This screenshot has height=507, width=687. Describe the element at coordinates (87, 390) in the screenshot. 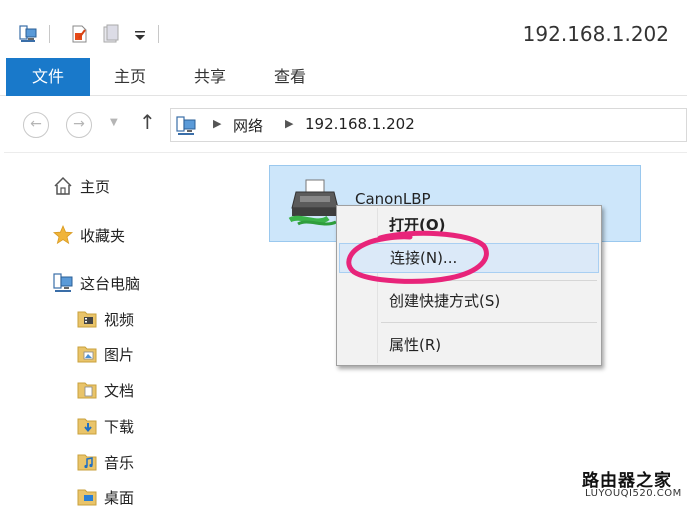

I see `documents-folder-icon` at that location.